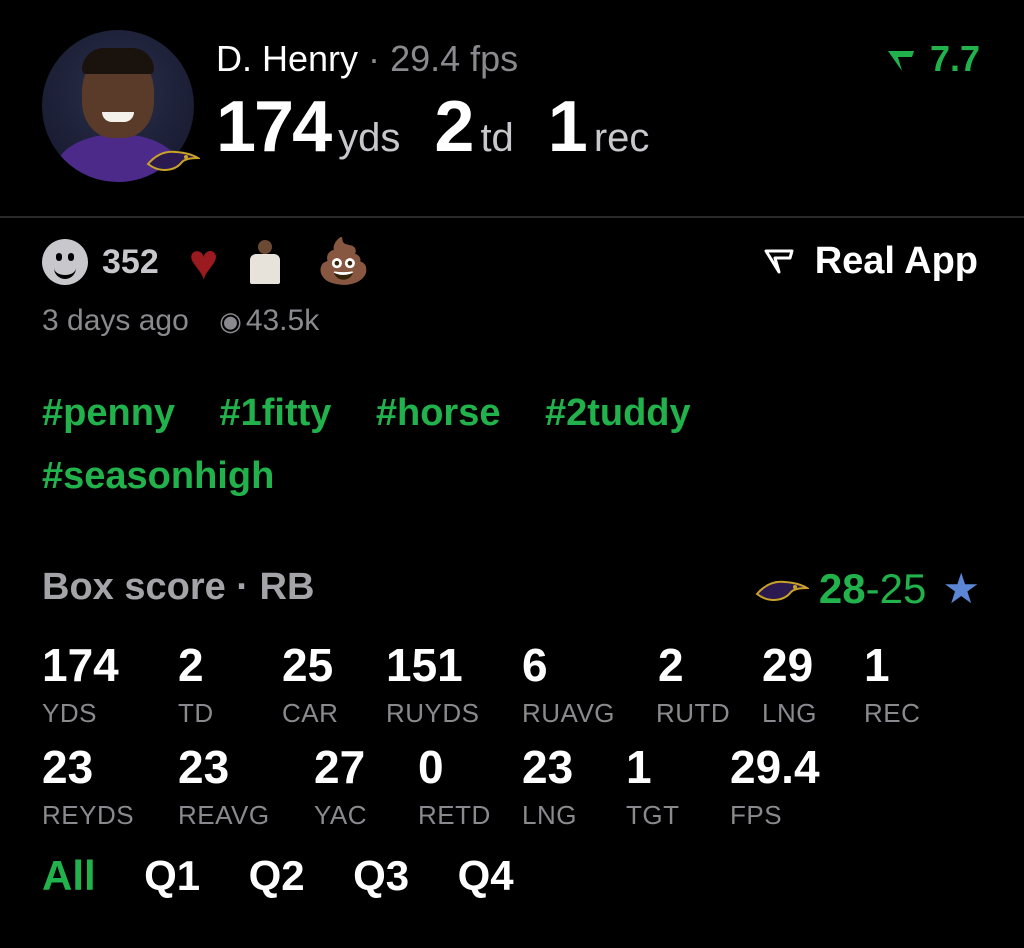  I want to click on stat-yds: 174 YDS, so click(80, 685).